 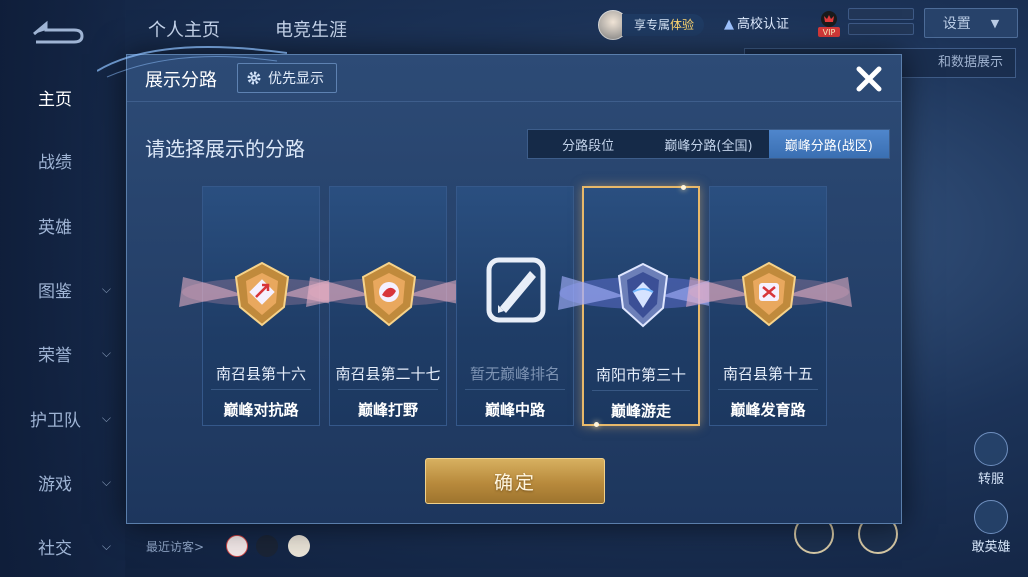 I want to click on exclusive-highlight: 体验, so click(x=682, y=25).